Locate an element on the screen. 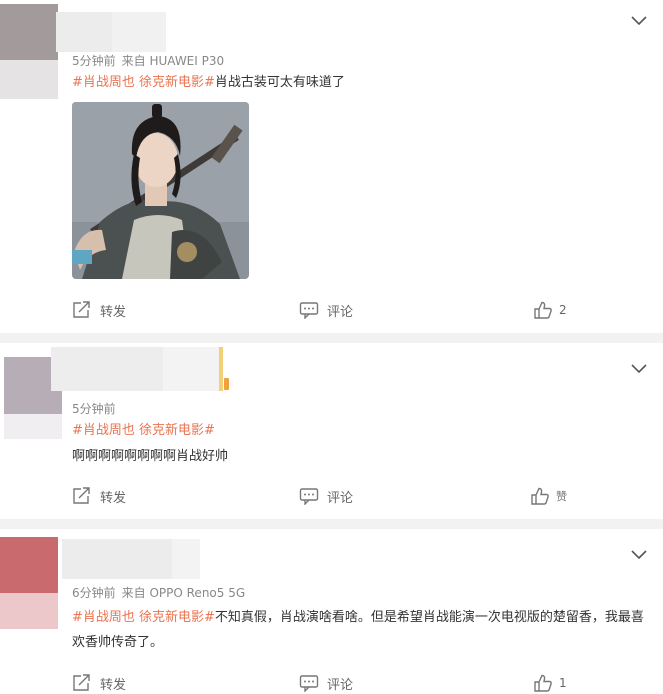 The height and width of the screenshot is (694, 663). like-button: 赞 is located at coordinates (548, 496).